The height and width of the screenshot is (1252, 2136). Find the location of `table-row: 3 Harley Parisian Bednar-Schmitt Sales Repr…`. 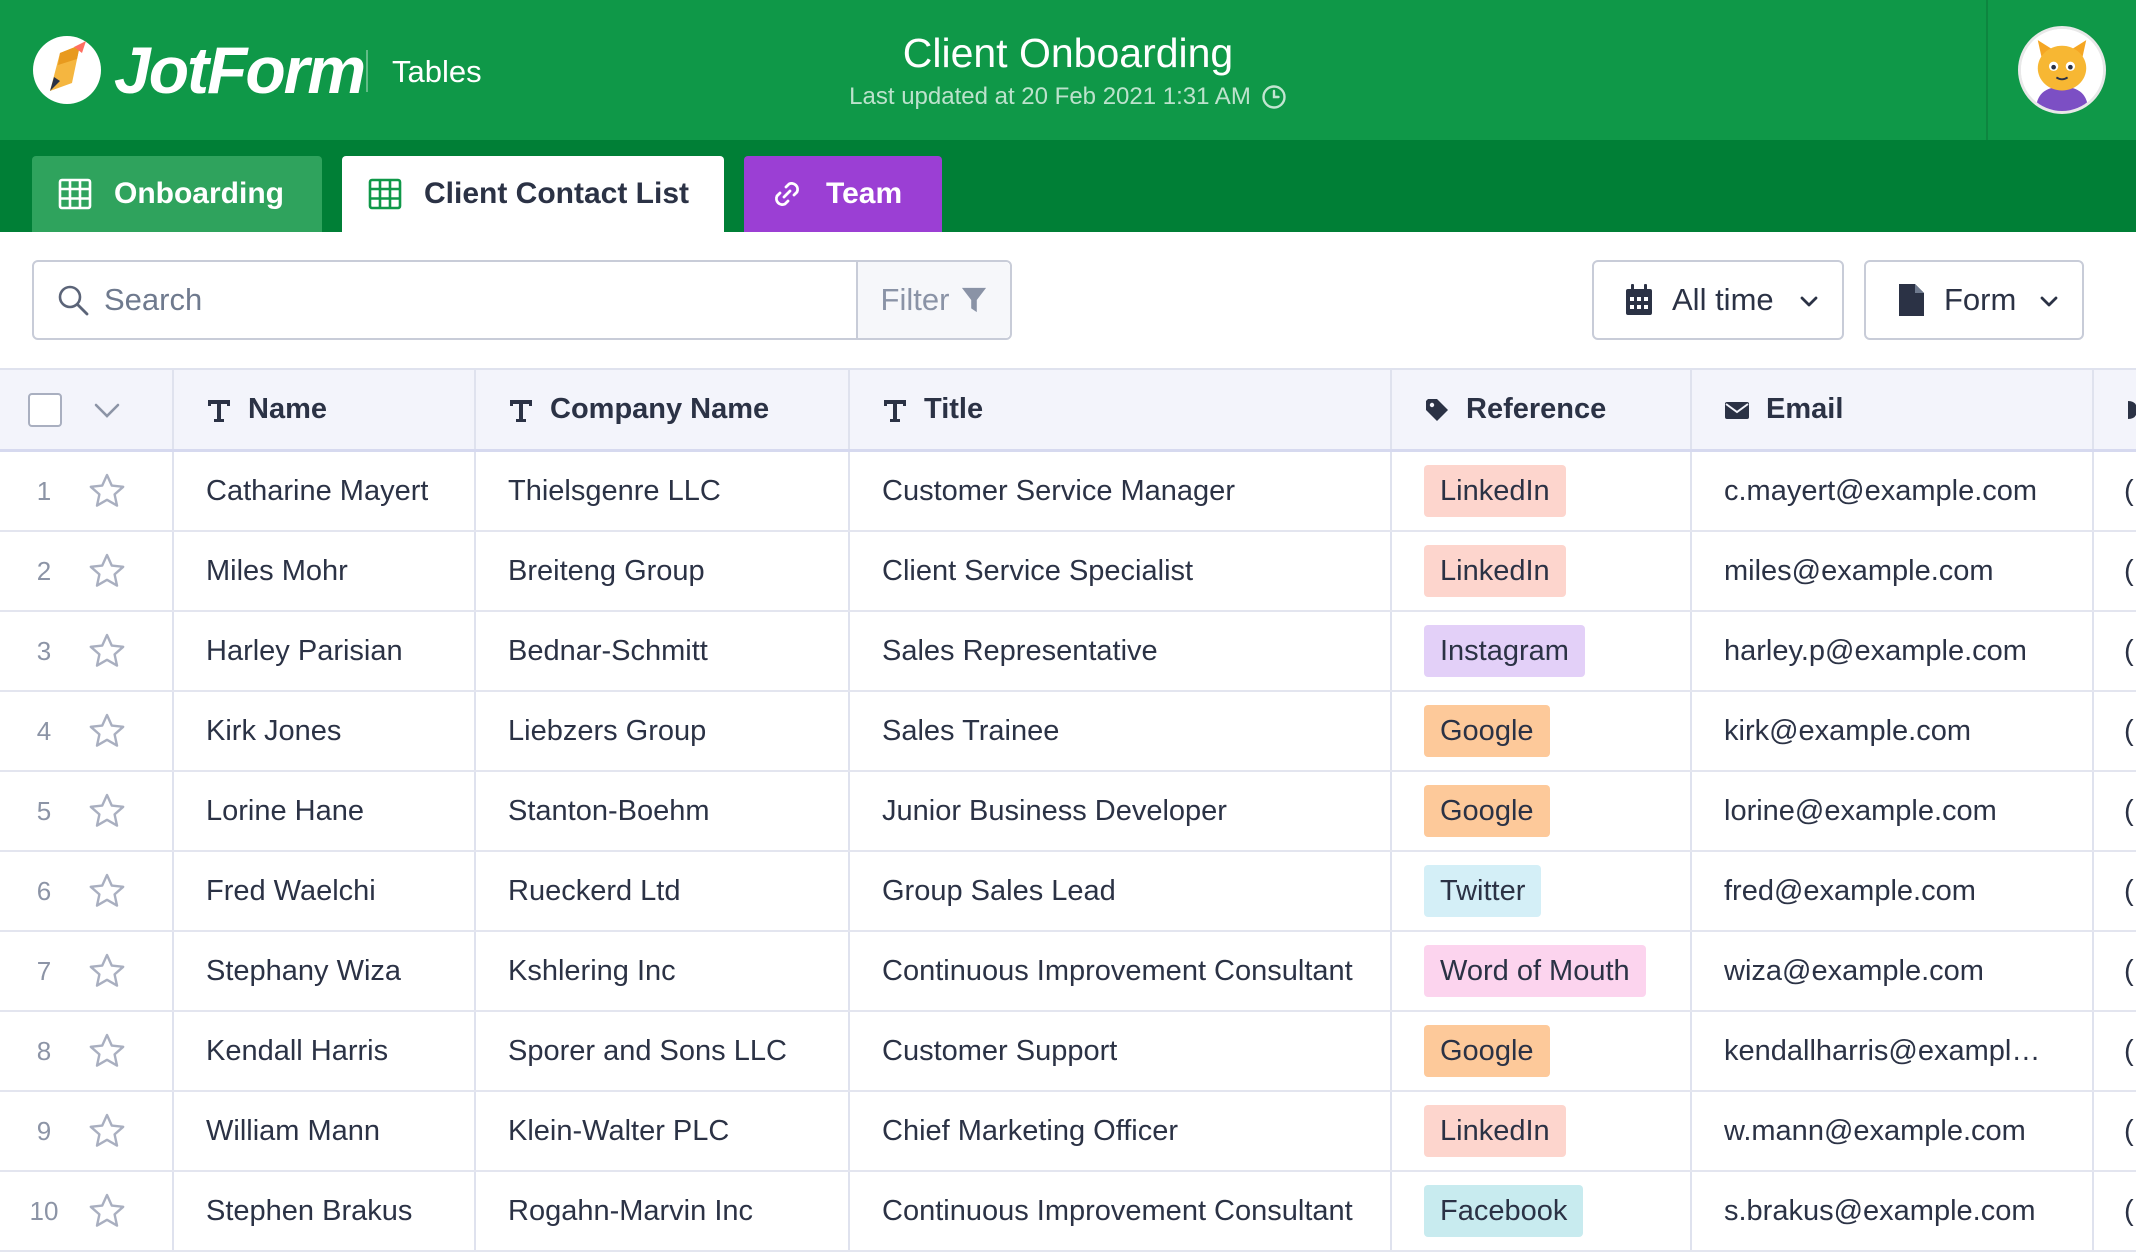

table-row: 3 Harley Parisian Bednar-Schmitt Sales Repr… is located at coordinates (1068, 652).